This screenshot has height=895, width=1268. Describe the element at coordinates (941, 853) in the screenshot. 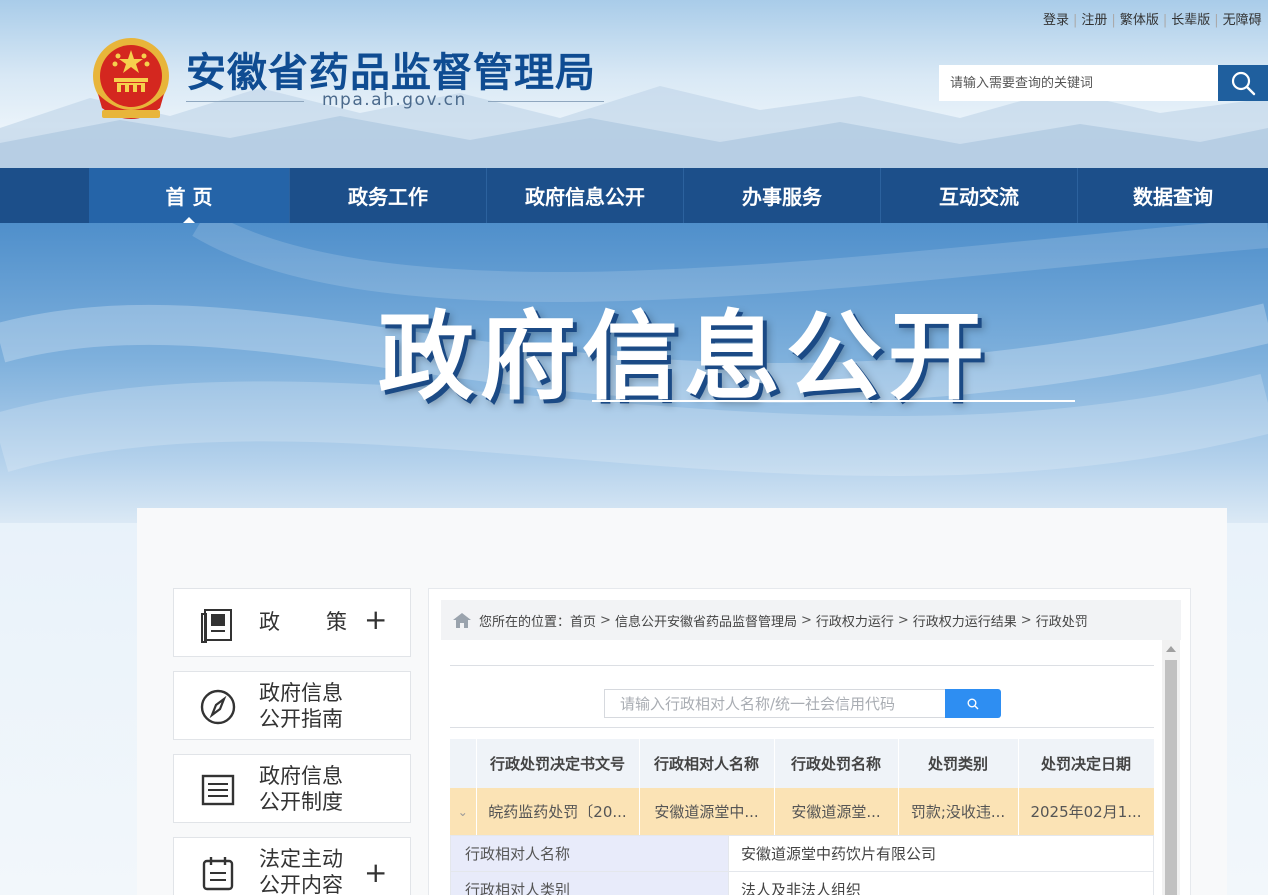

I see `detail-value: 安徽道源堂中药饮片有限公司` at that location.